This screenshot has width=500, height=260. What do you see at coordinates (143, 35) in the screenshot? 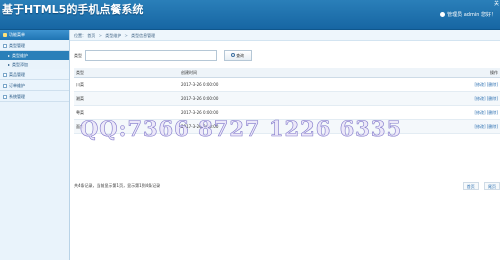
I see `breadcrumb-current: 类型信息管理` at bounding box center [143, 35].